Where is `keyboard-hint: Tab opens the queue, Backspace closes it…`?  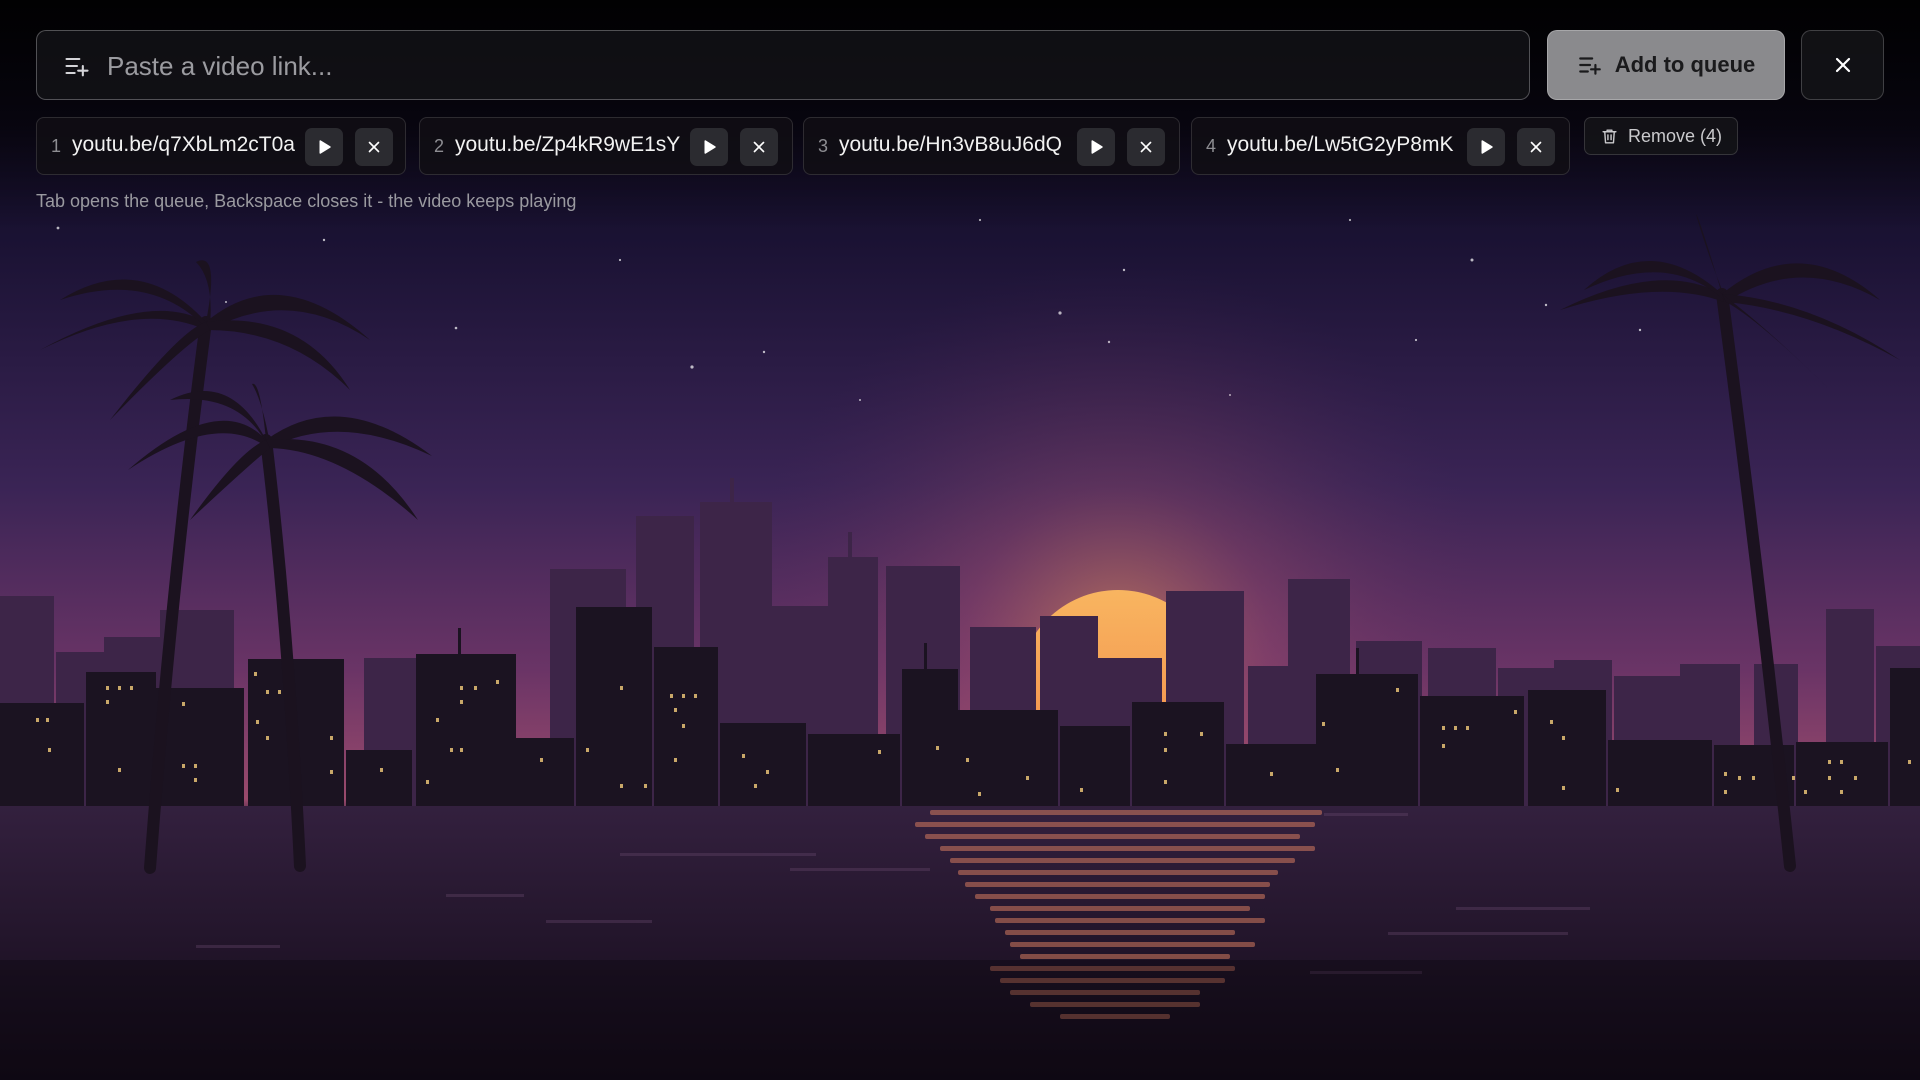 keyboard-hint: Tab opens the queue, Backspace closes it… is located at coordinates (306, 201).